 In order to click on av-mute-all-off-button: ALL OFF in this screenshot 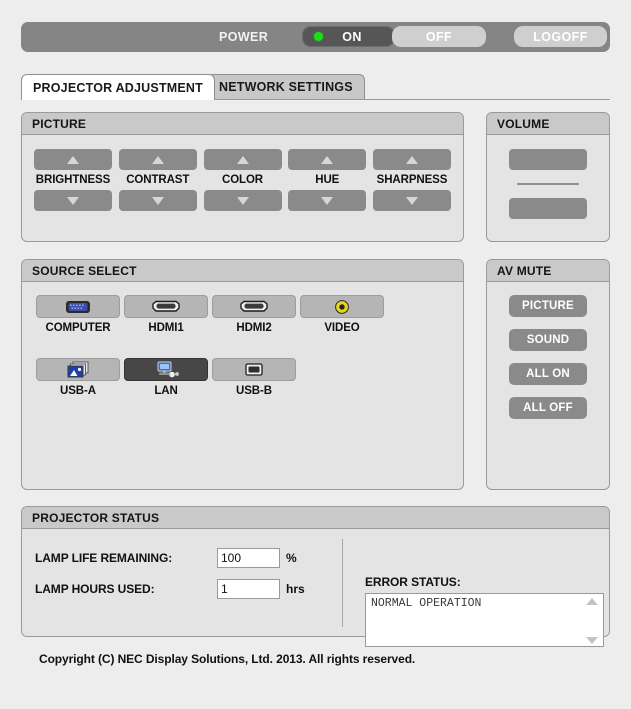, I will do `click(548, 408)`.